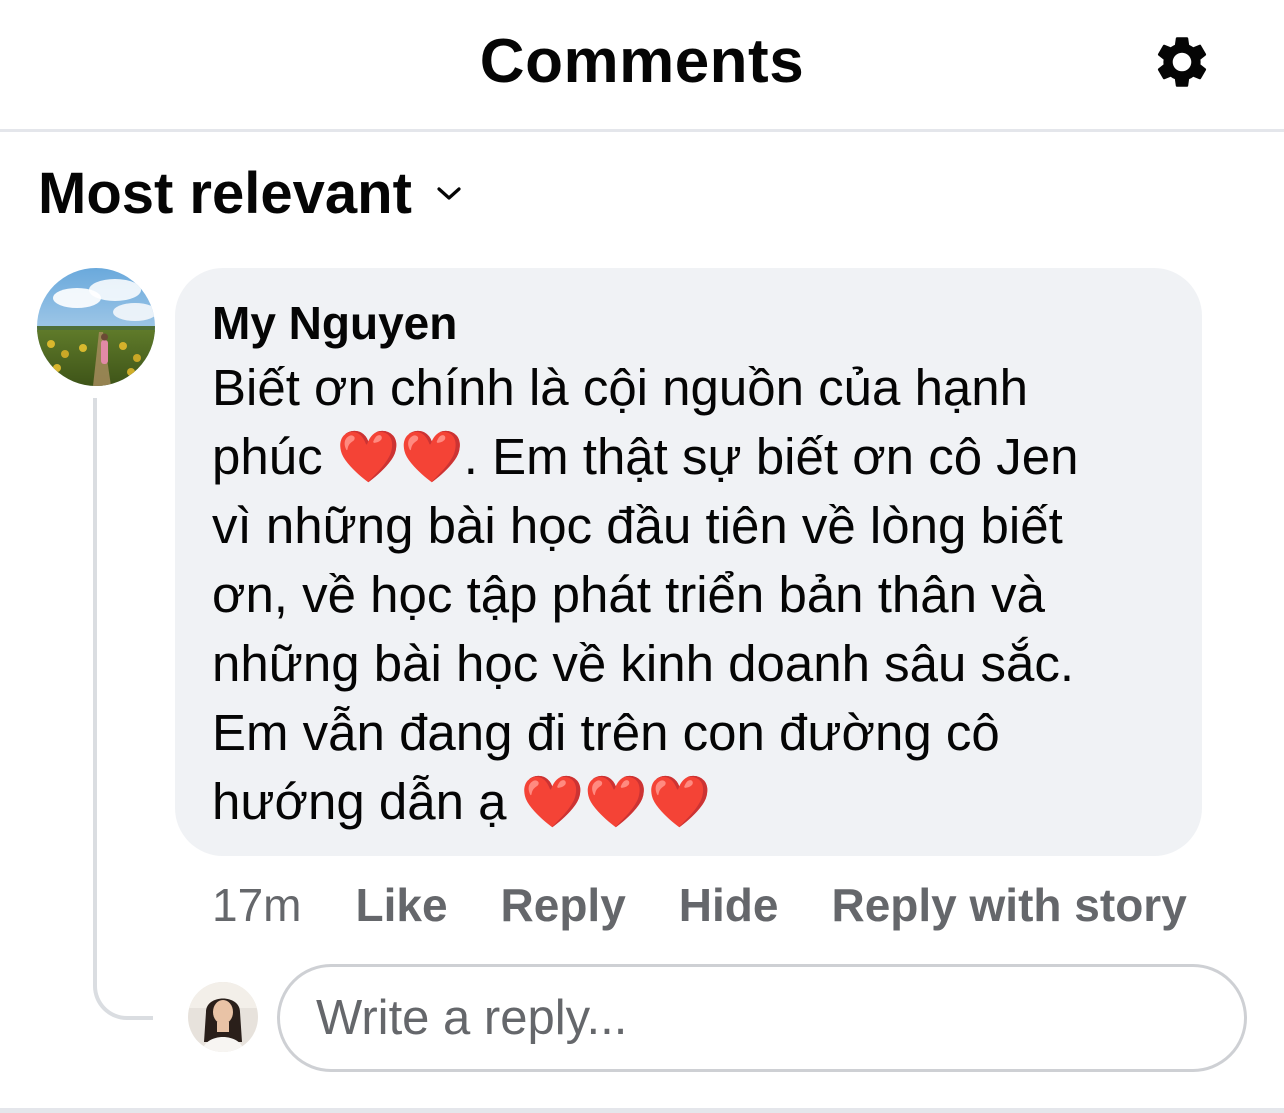 The width and height of the screenshot is (1284, 1113). I want to click on gear-icon, so click(1182, 62).